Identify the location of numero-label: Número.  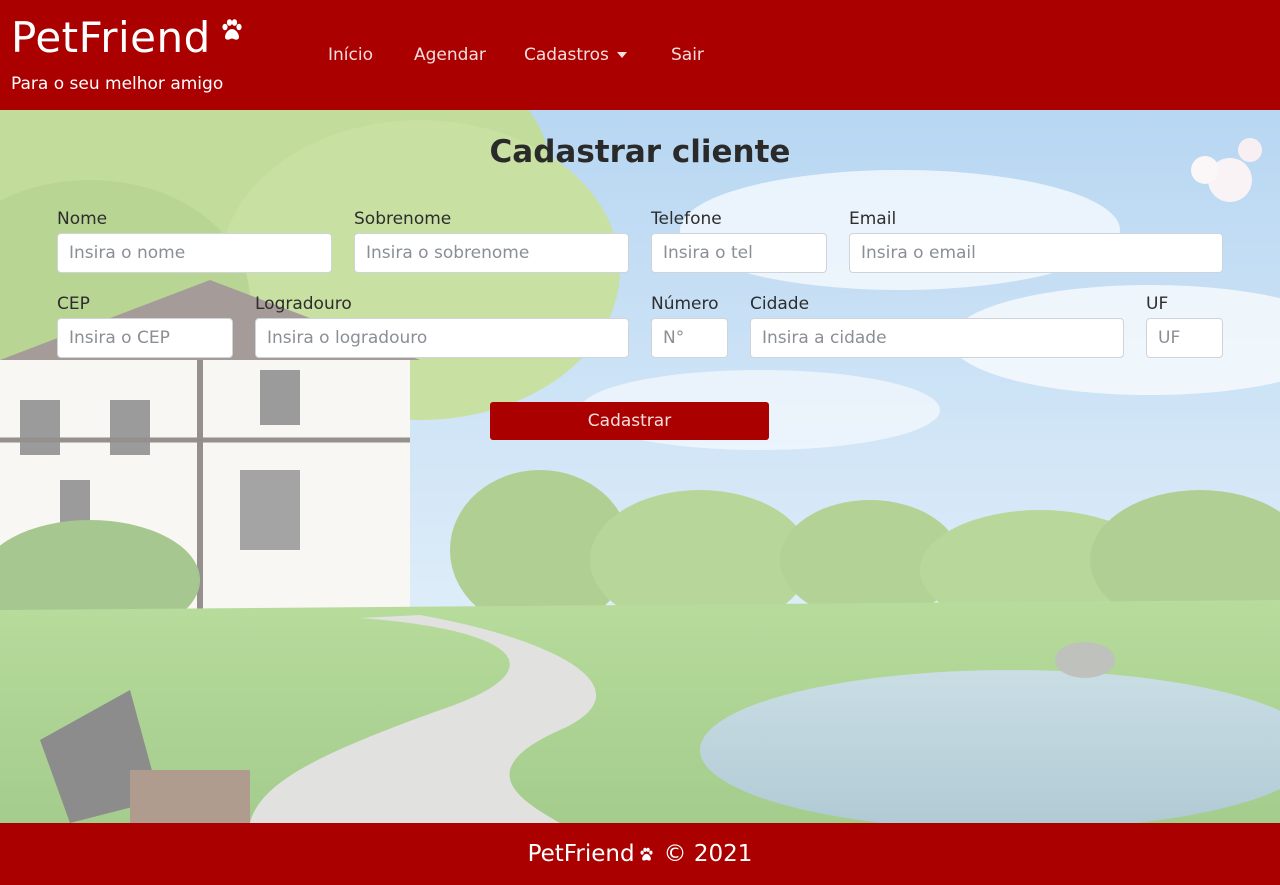
(685, 304).